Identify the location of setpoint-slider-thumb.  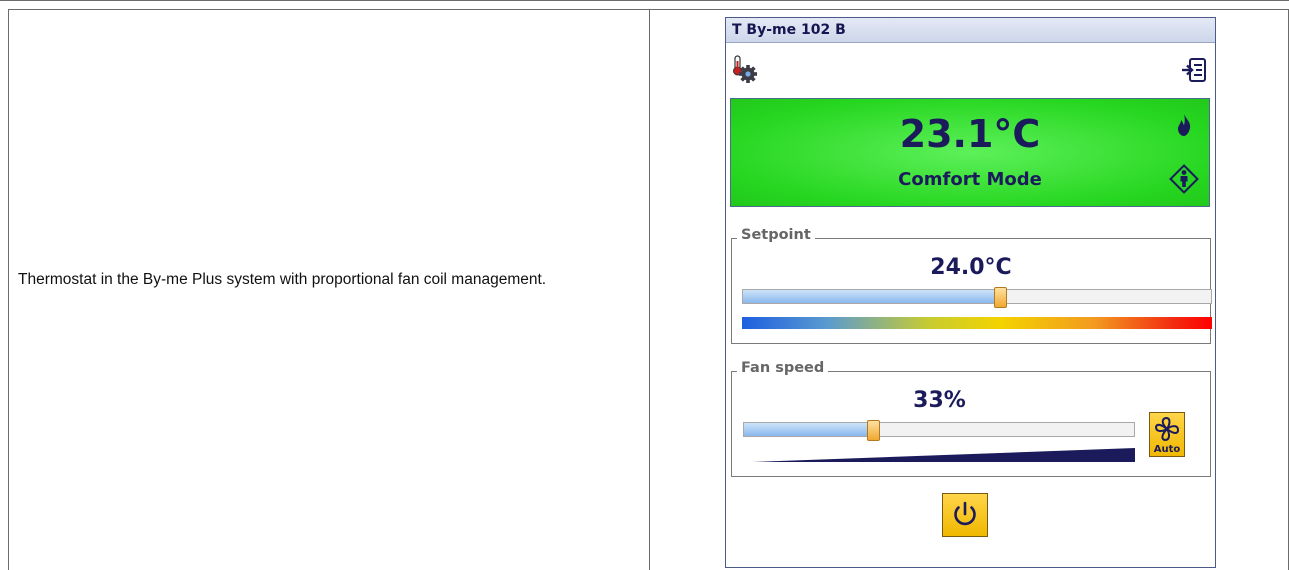
(1001, 297).